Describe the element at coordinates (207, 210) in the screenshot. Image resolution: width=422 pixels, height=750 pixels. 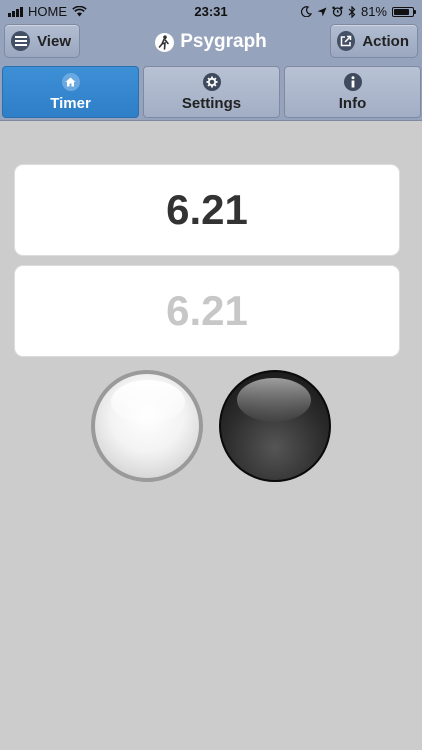
I see `timer-display: 6.21` at that location.